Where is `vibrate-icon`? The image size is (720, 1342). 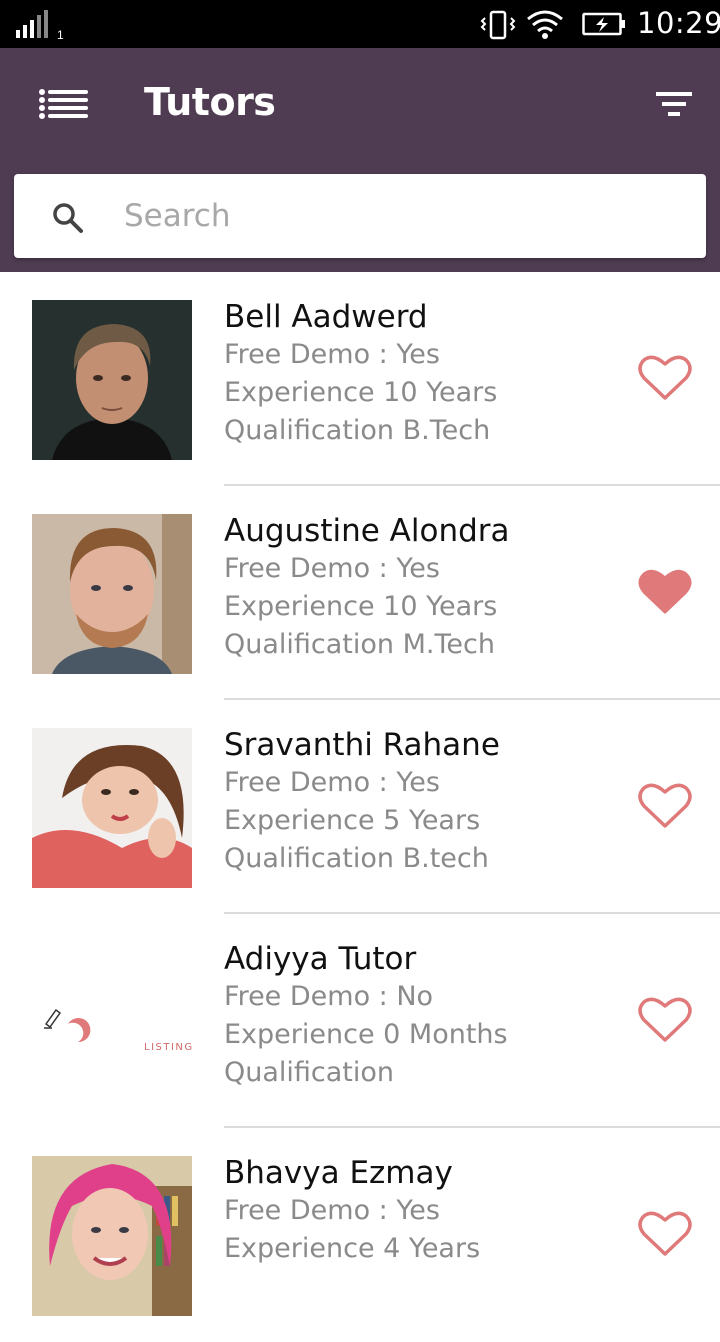 vibrate-icon is located at coordinates (498, 25).